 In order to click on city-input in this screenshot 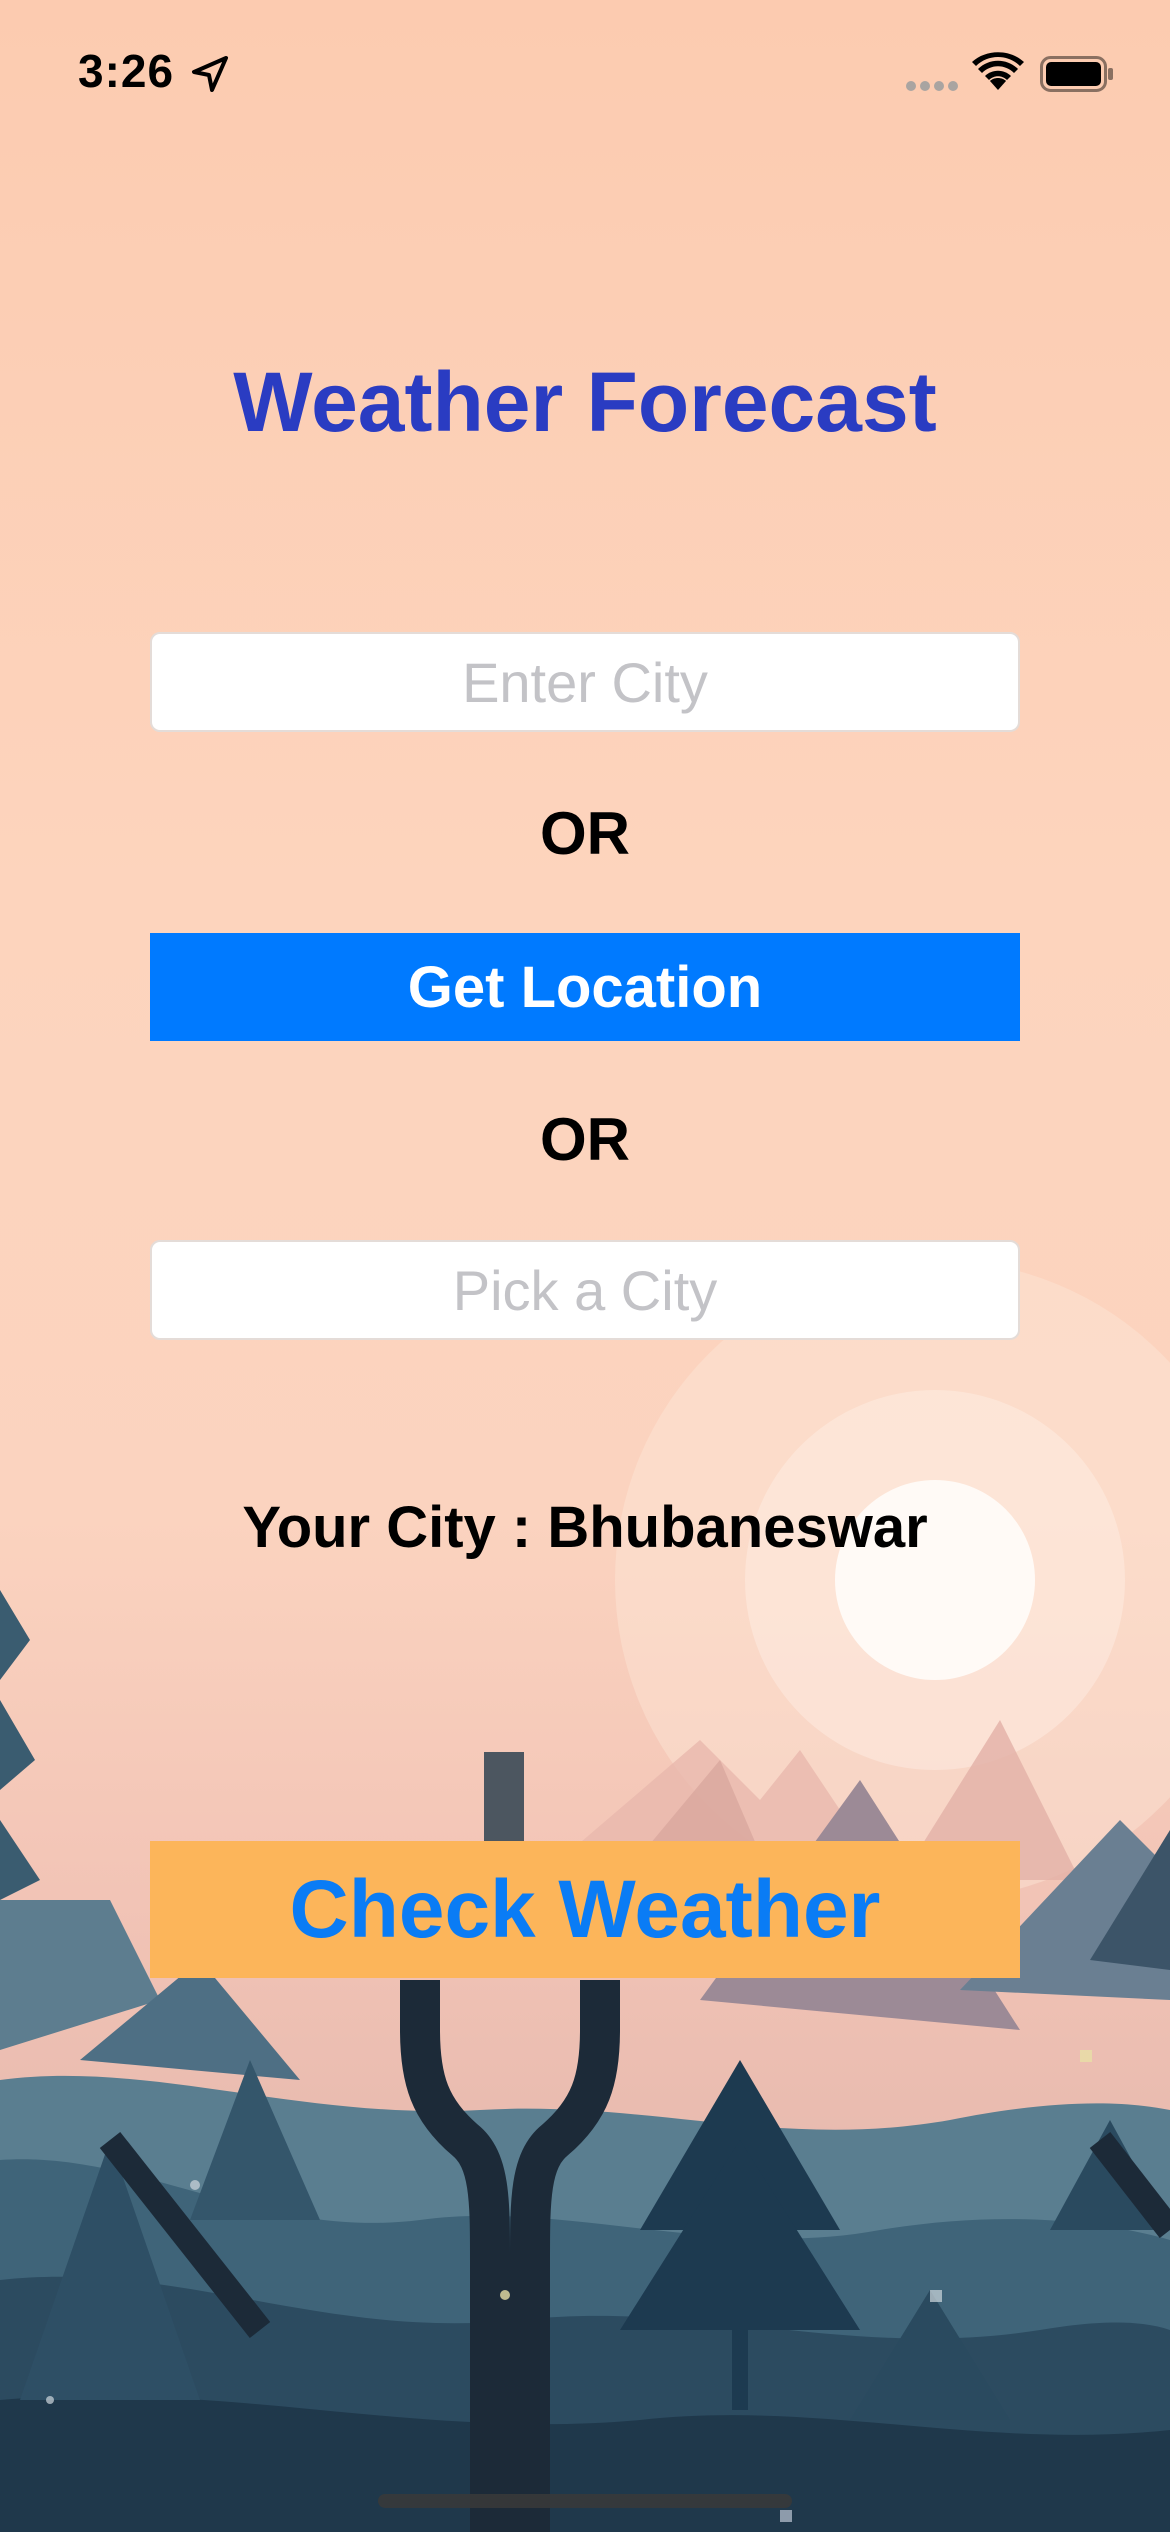, I will do `click(585, 682)`.